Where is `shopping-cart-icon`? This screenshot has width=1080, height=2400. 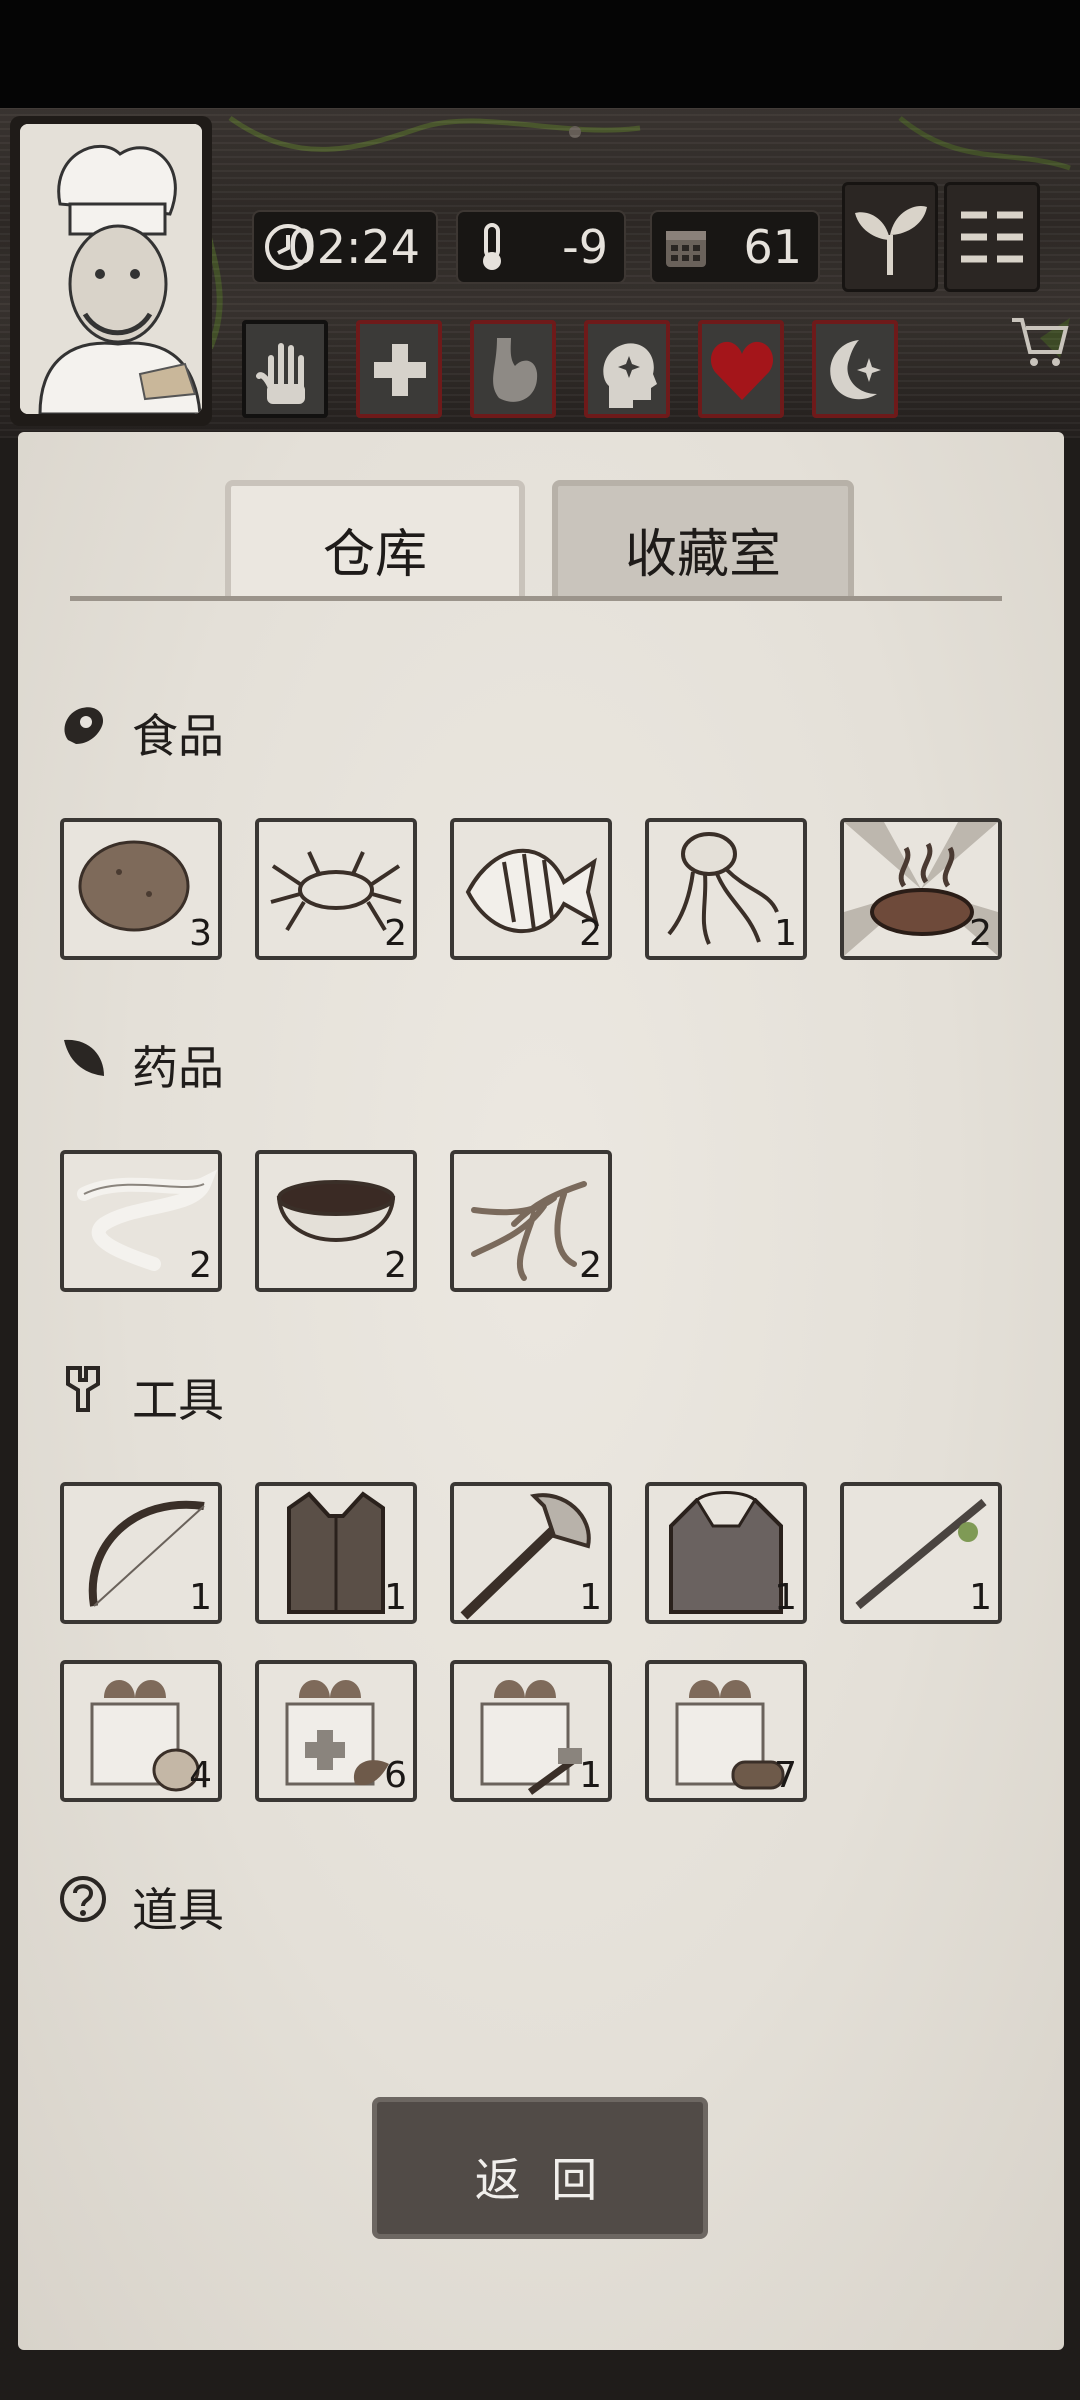 shopping-cart-icon is located at coordinates (1038, 340).